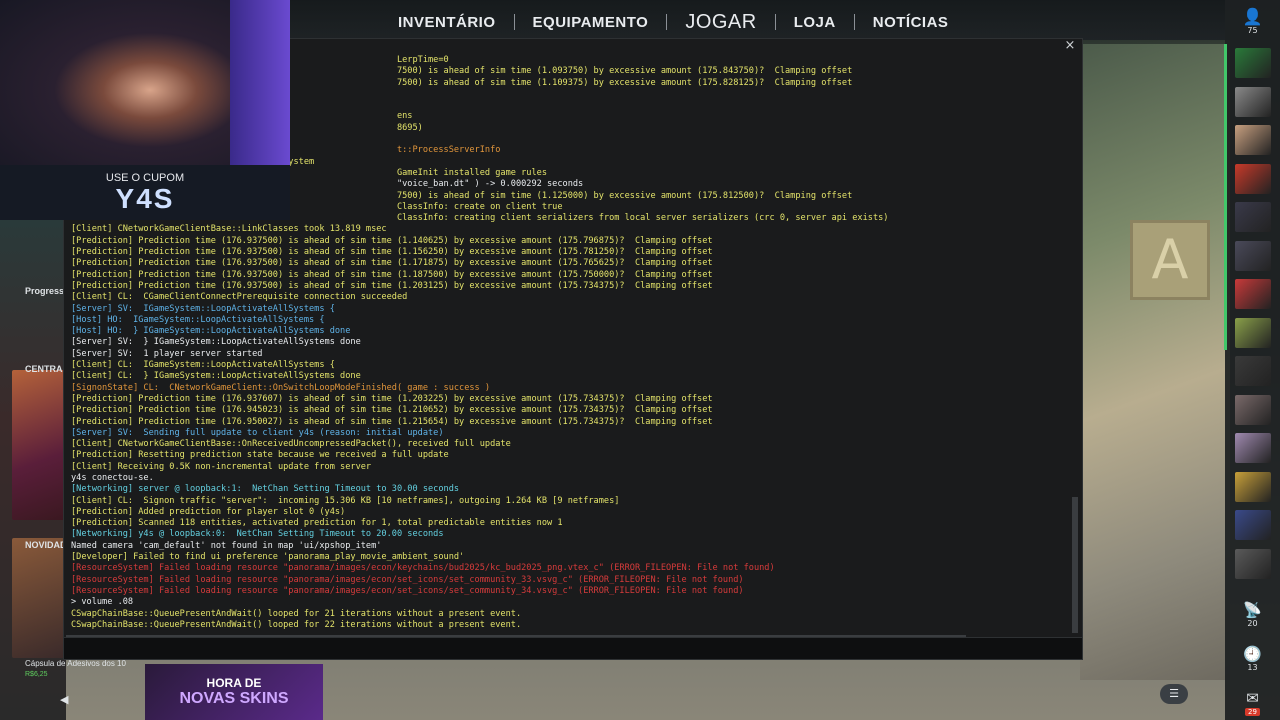  I want to click on map-bombsite-sign: A, so click(1170, 260).